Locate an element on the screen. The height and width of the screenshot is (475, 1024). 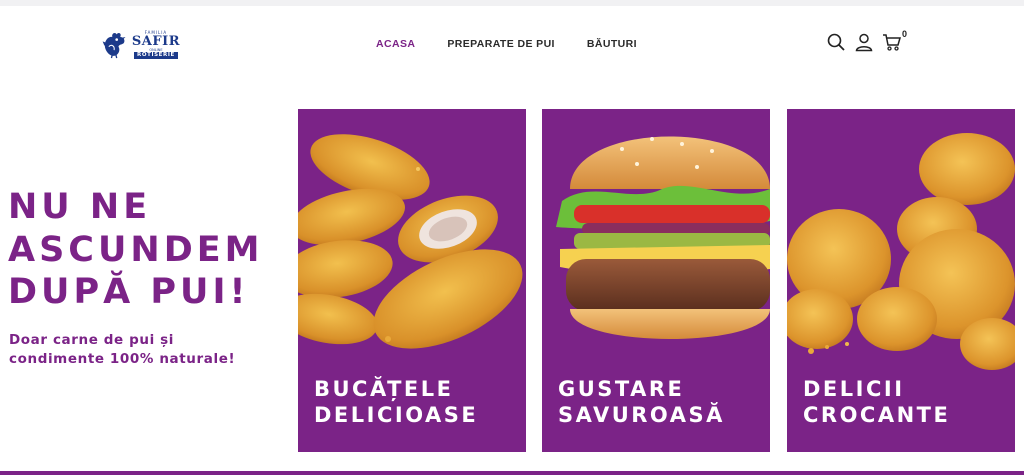
card-caption: BUCĂȚELE DELICIOASE is located at coordinates (396, 402).